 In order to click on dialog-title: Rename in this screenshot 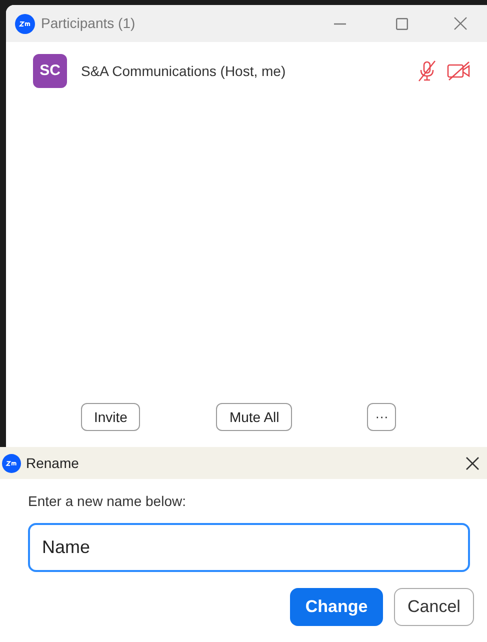, I will do `click(52, 463)`.